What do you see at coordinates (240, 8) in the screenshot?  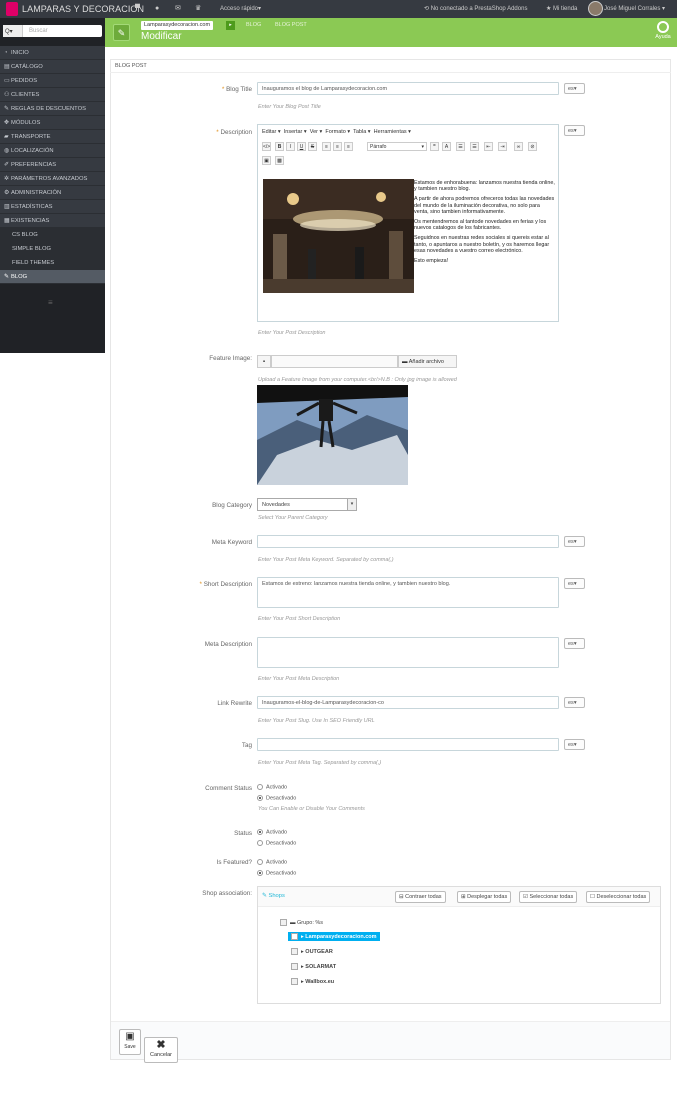 I see `quick-access-menu: Acceso rápido▾` at bounding box center [240, 8].